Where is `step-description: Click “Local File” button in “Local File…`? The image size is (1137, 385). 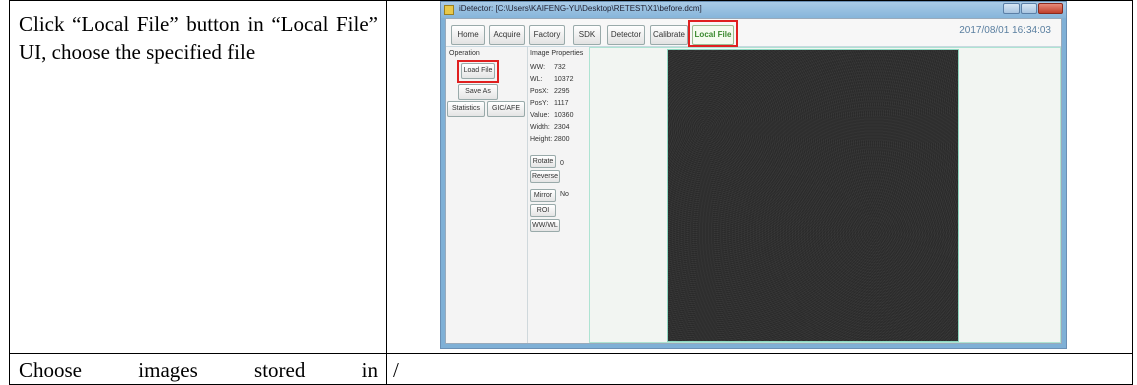 step-description: Click “Local File” button in “Local File… is located at coordinates (198, 38).